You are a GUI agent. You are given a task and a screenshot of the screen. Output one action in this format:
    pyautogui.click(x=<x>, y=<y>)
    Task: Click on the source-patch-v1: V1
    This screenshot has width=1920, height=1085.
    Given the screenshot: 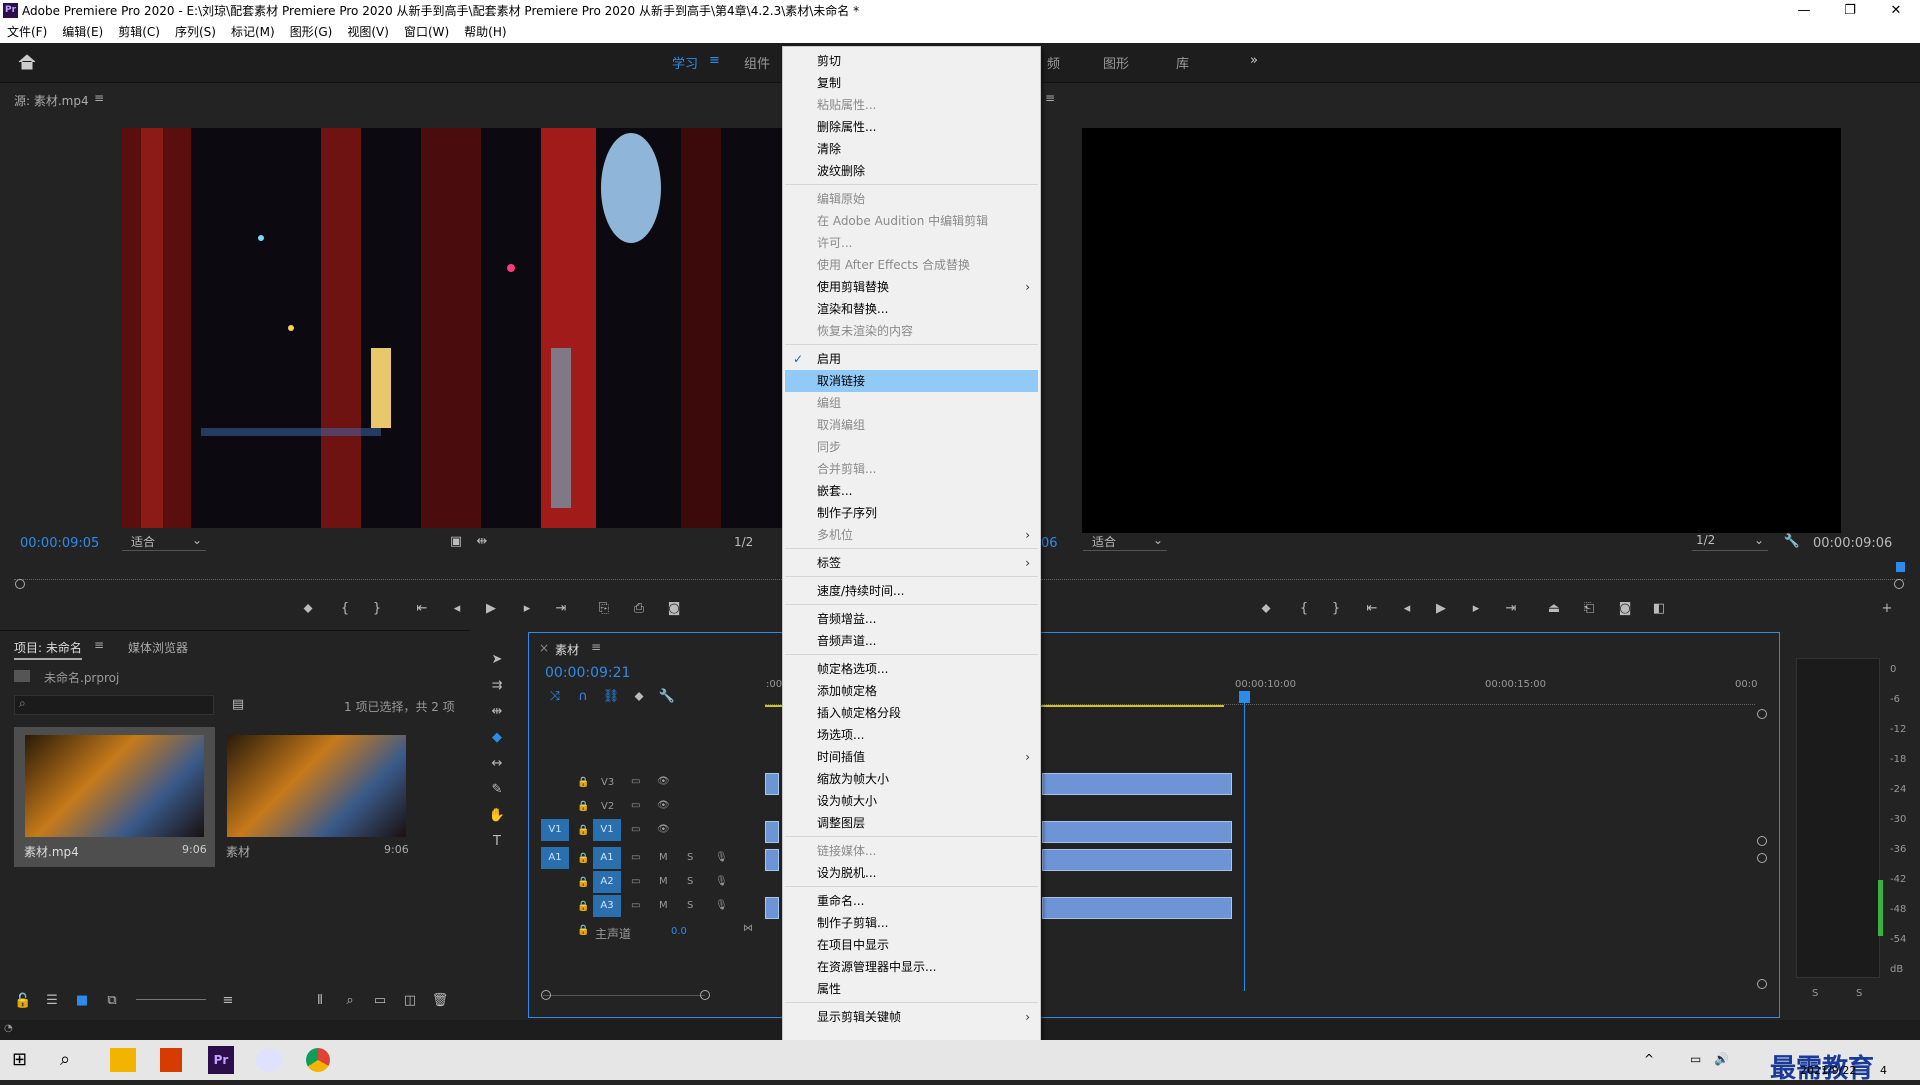 What is the action you would take?
    pyautogui.click(x=555, y=830)
    